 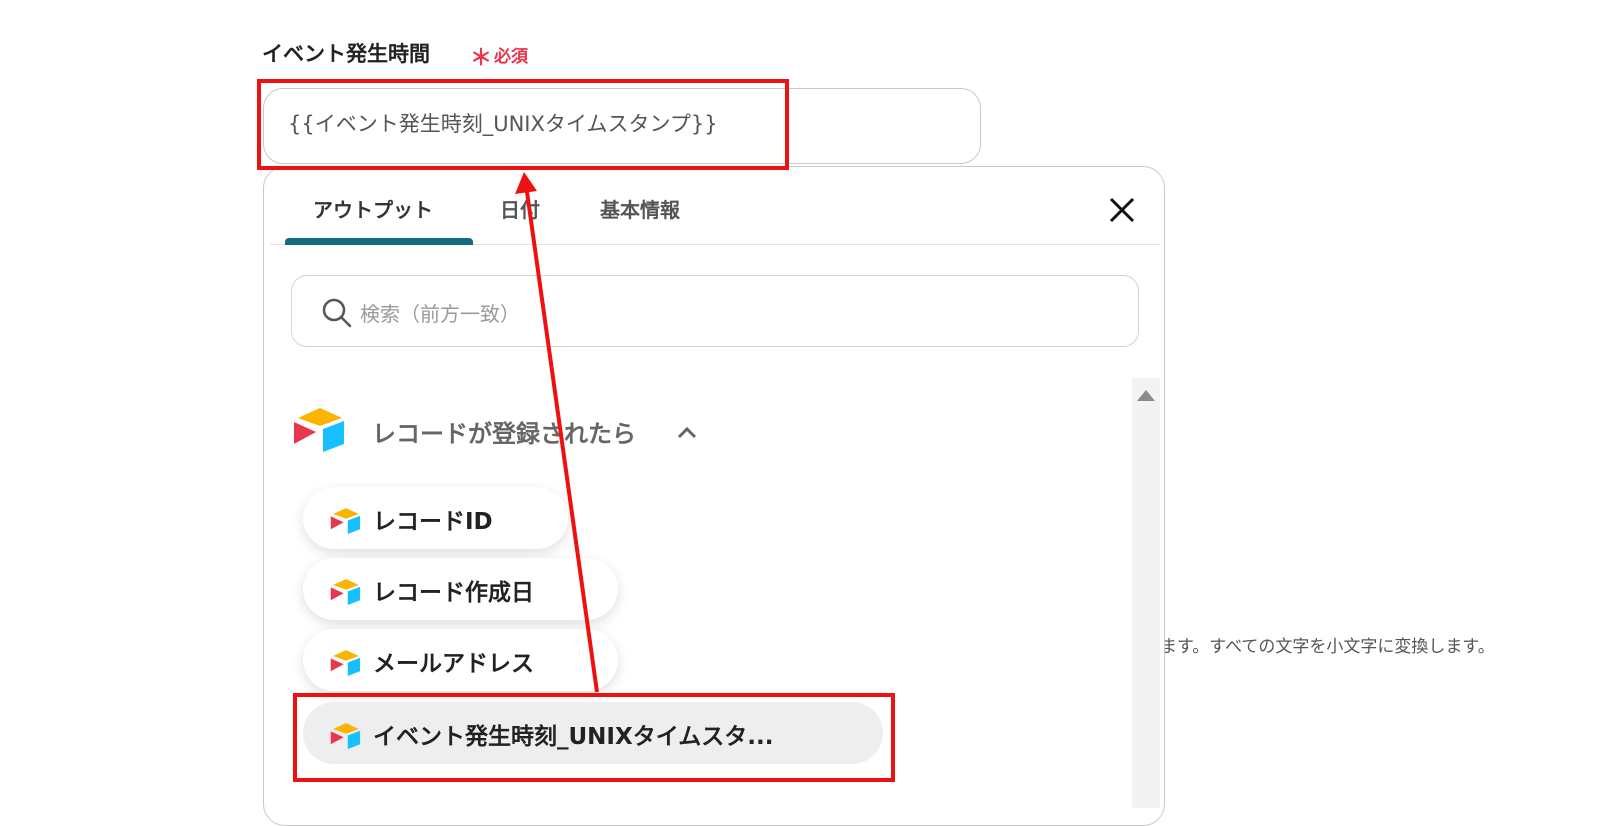 What do you see at coordinates (453, 664) in the screenshot?
I see `output-item-label: メールアドレス` at bounding box center [453, 664].